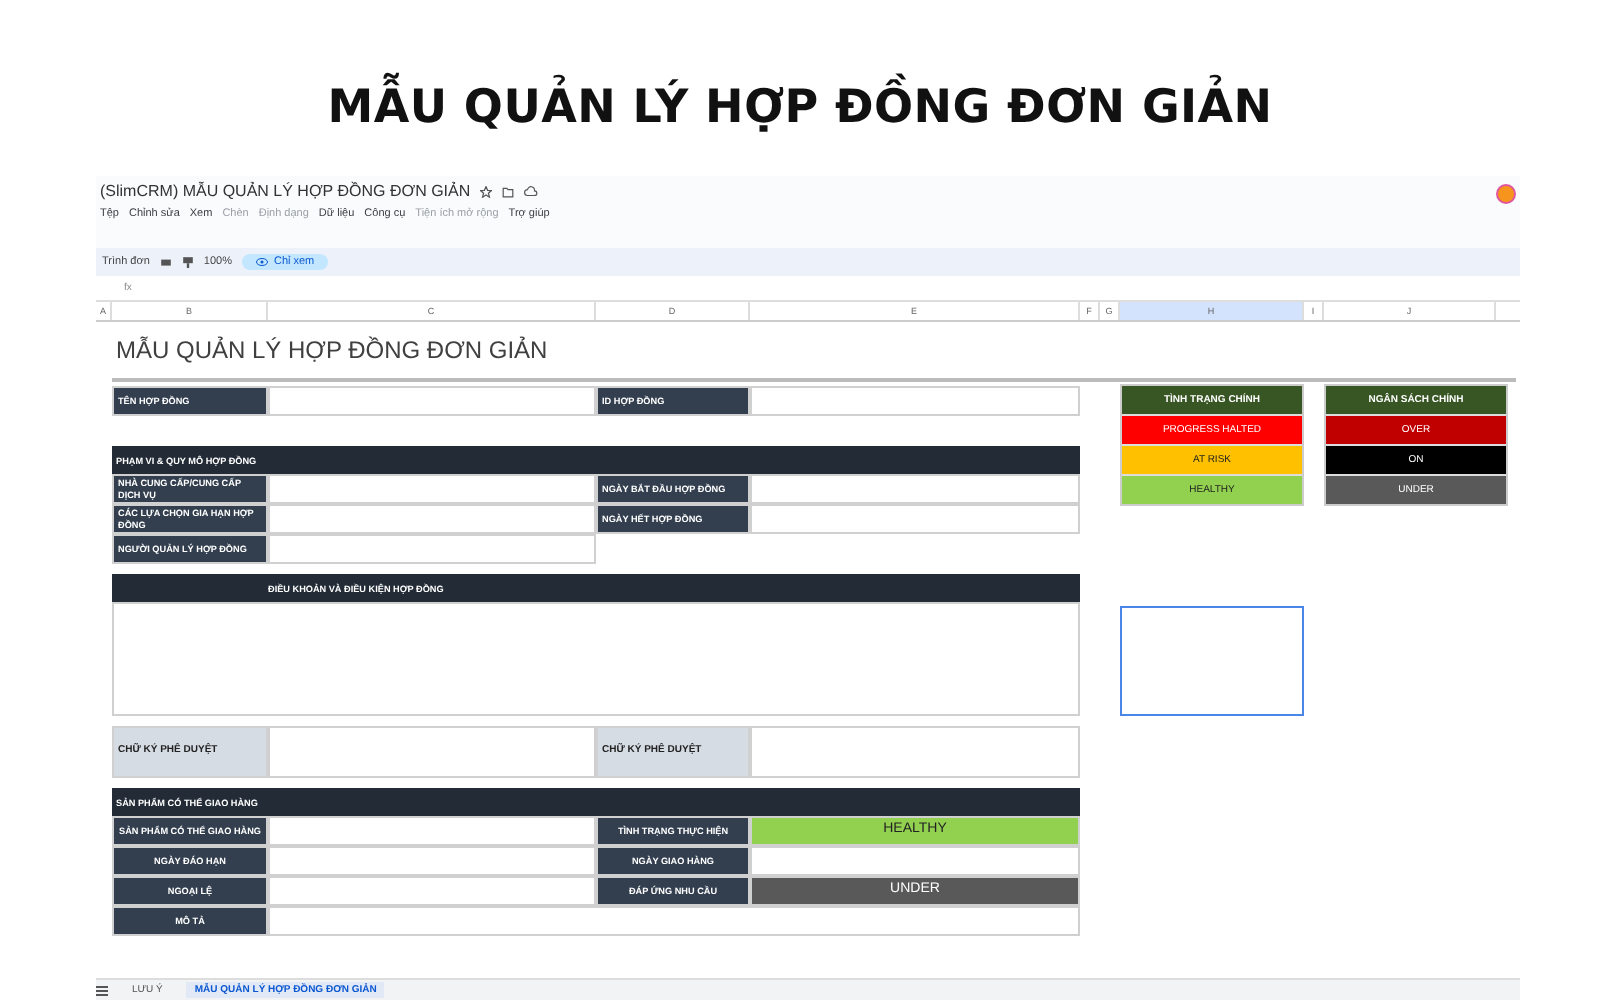 This screenshot has height=1000, width=1600. I want to click on cloud-icon, so click(531, 191).